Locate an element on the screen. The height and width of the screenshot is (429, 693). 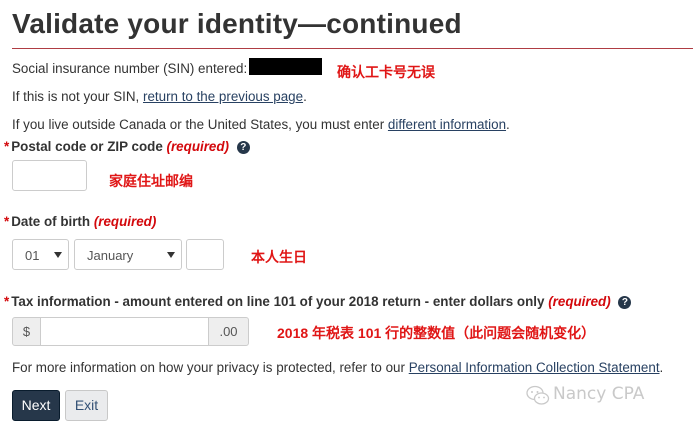
not-your-sin-period: . is located at coordinates (305, 96).